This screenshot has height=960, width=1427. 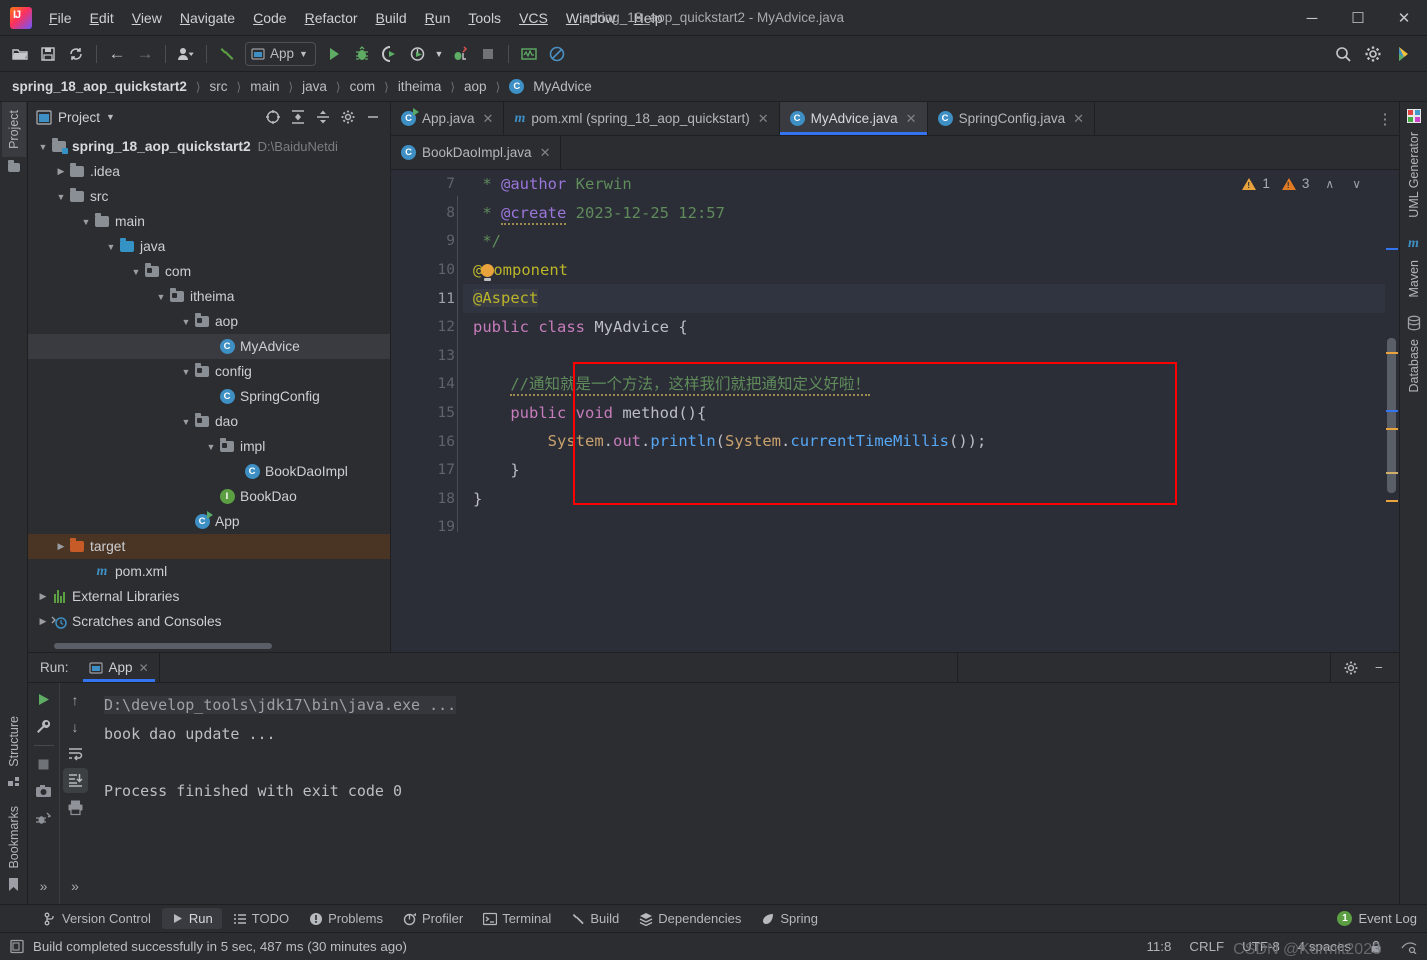 What do you see at coordinates (595, 918) in the screenshot?
I see `tool-button-build: Build` at bounding box center [595, 918].